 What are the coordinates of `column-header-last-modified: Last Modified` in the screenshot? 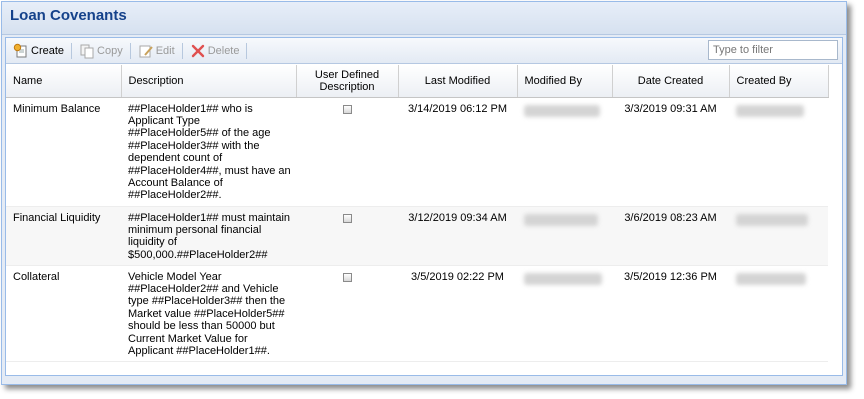 It's located at (458, 81).